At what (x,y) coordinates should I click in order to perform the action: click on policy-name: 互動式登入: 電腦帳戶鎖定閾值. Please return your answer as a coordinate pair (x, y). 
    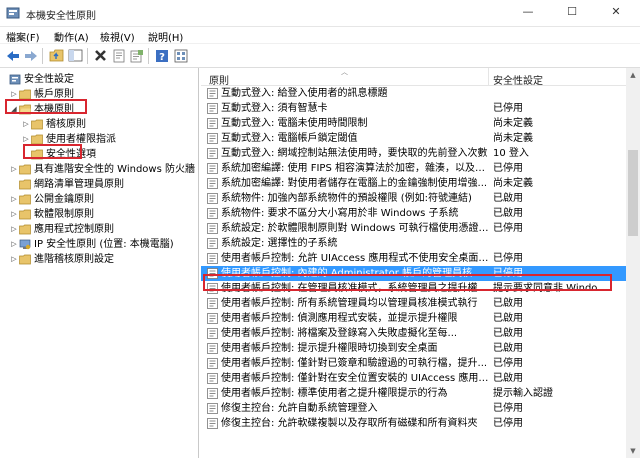
    Looking at the image, I should click on (289, 138).